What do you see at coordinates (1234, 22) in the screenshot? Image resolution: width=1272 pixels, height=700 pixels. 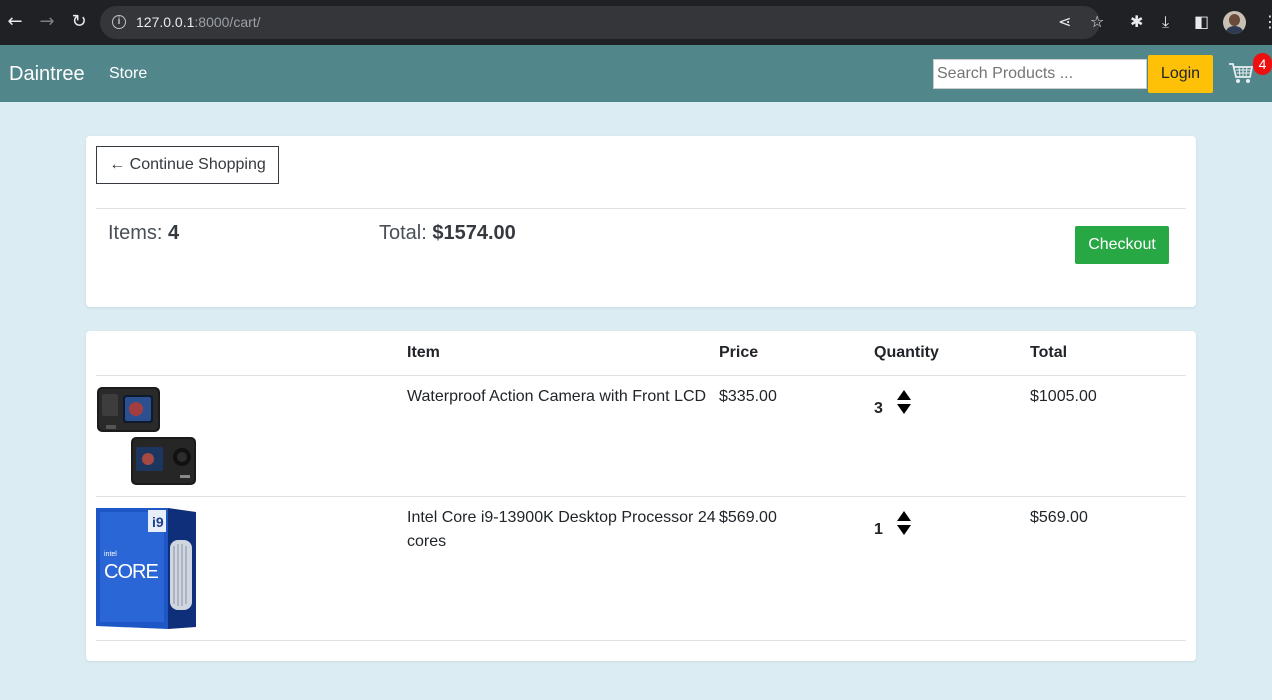 I see `profile-avatar` at bounding box center [1234, 22].